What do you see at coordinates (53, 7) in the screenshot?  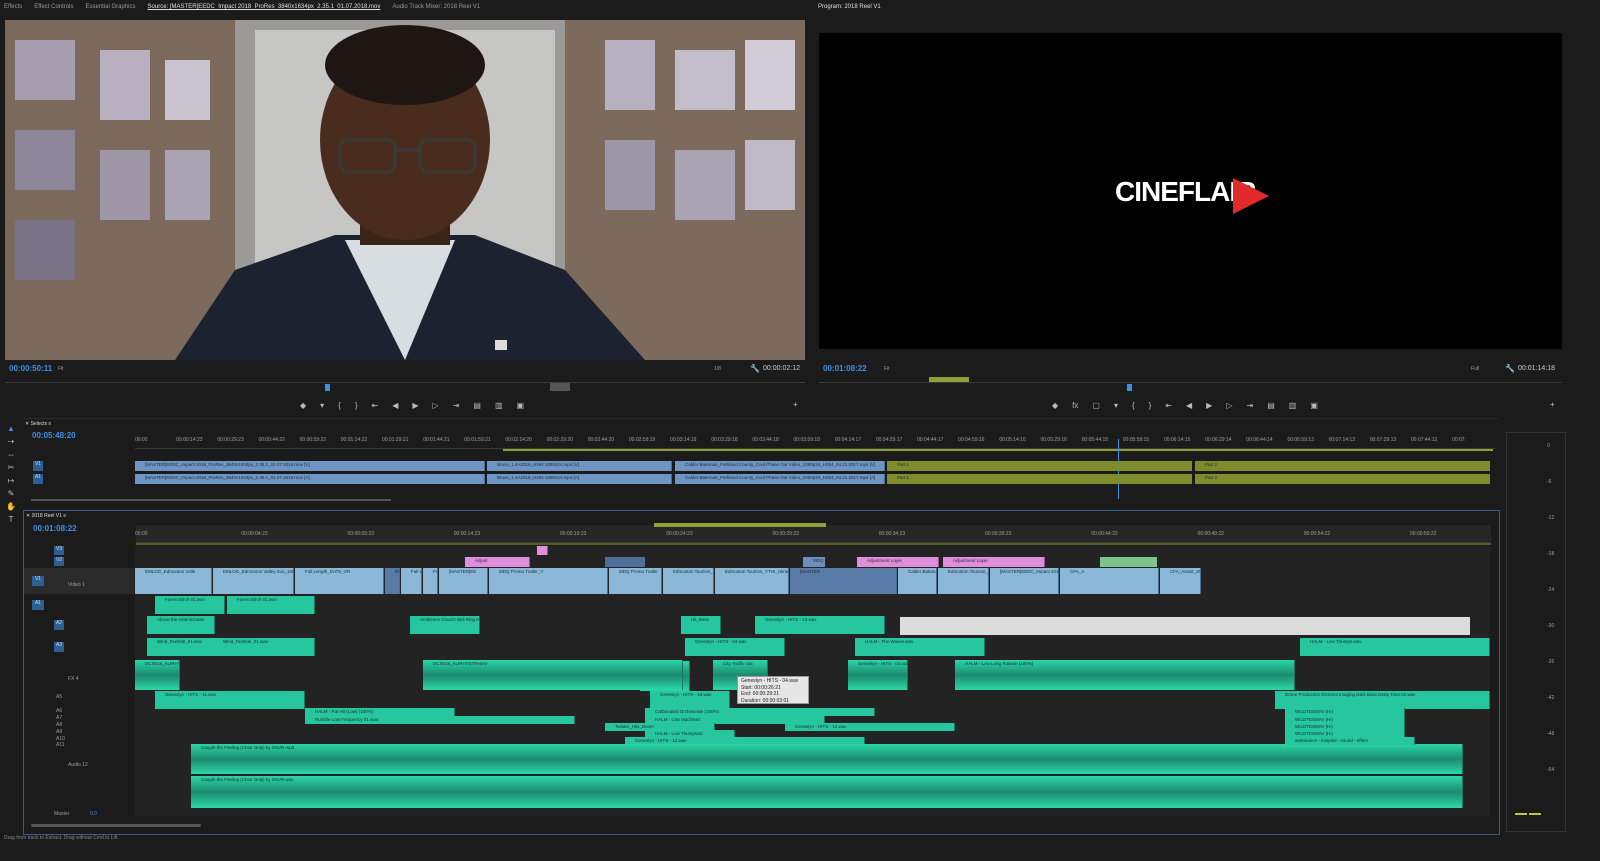 I see `tab-effect-controls: Effect Controls` at bounding box center [53, 7].